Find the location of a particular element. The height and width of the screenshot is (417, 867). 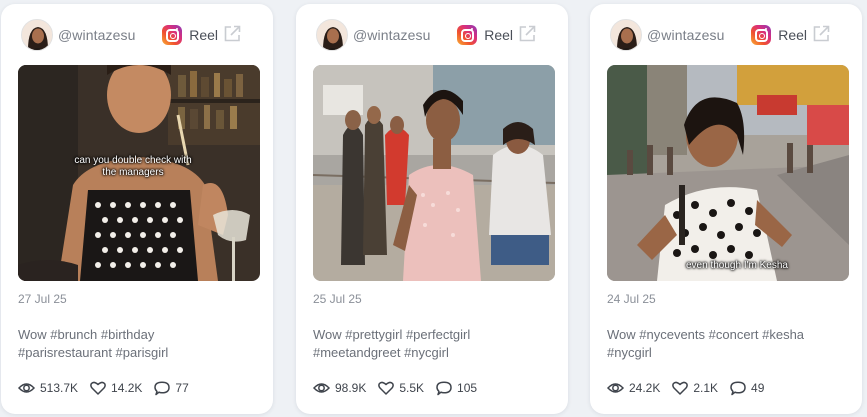

views-stat: 98.9K is located at coordinates (339, 388).